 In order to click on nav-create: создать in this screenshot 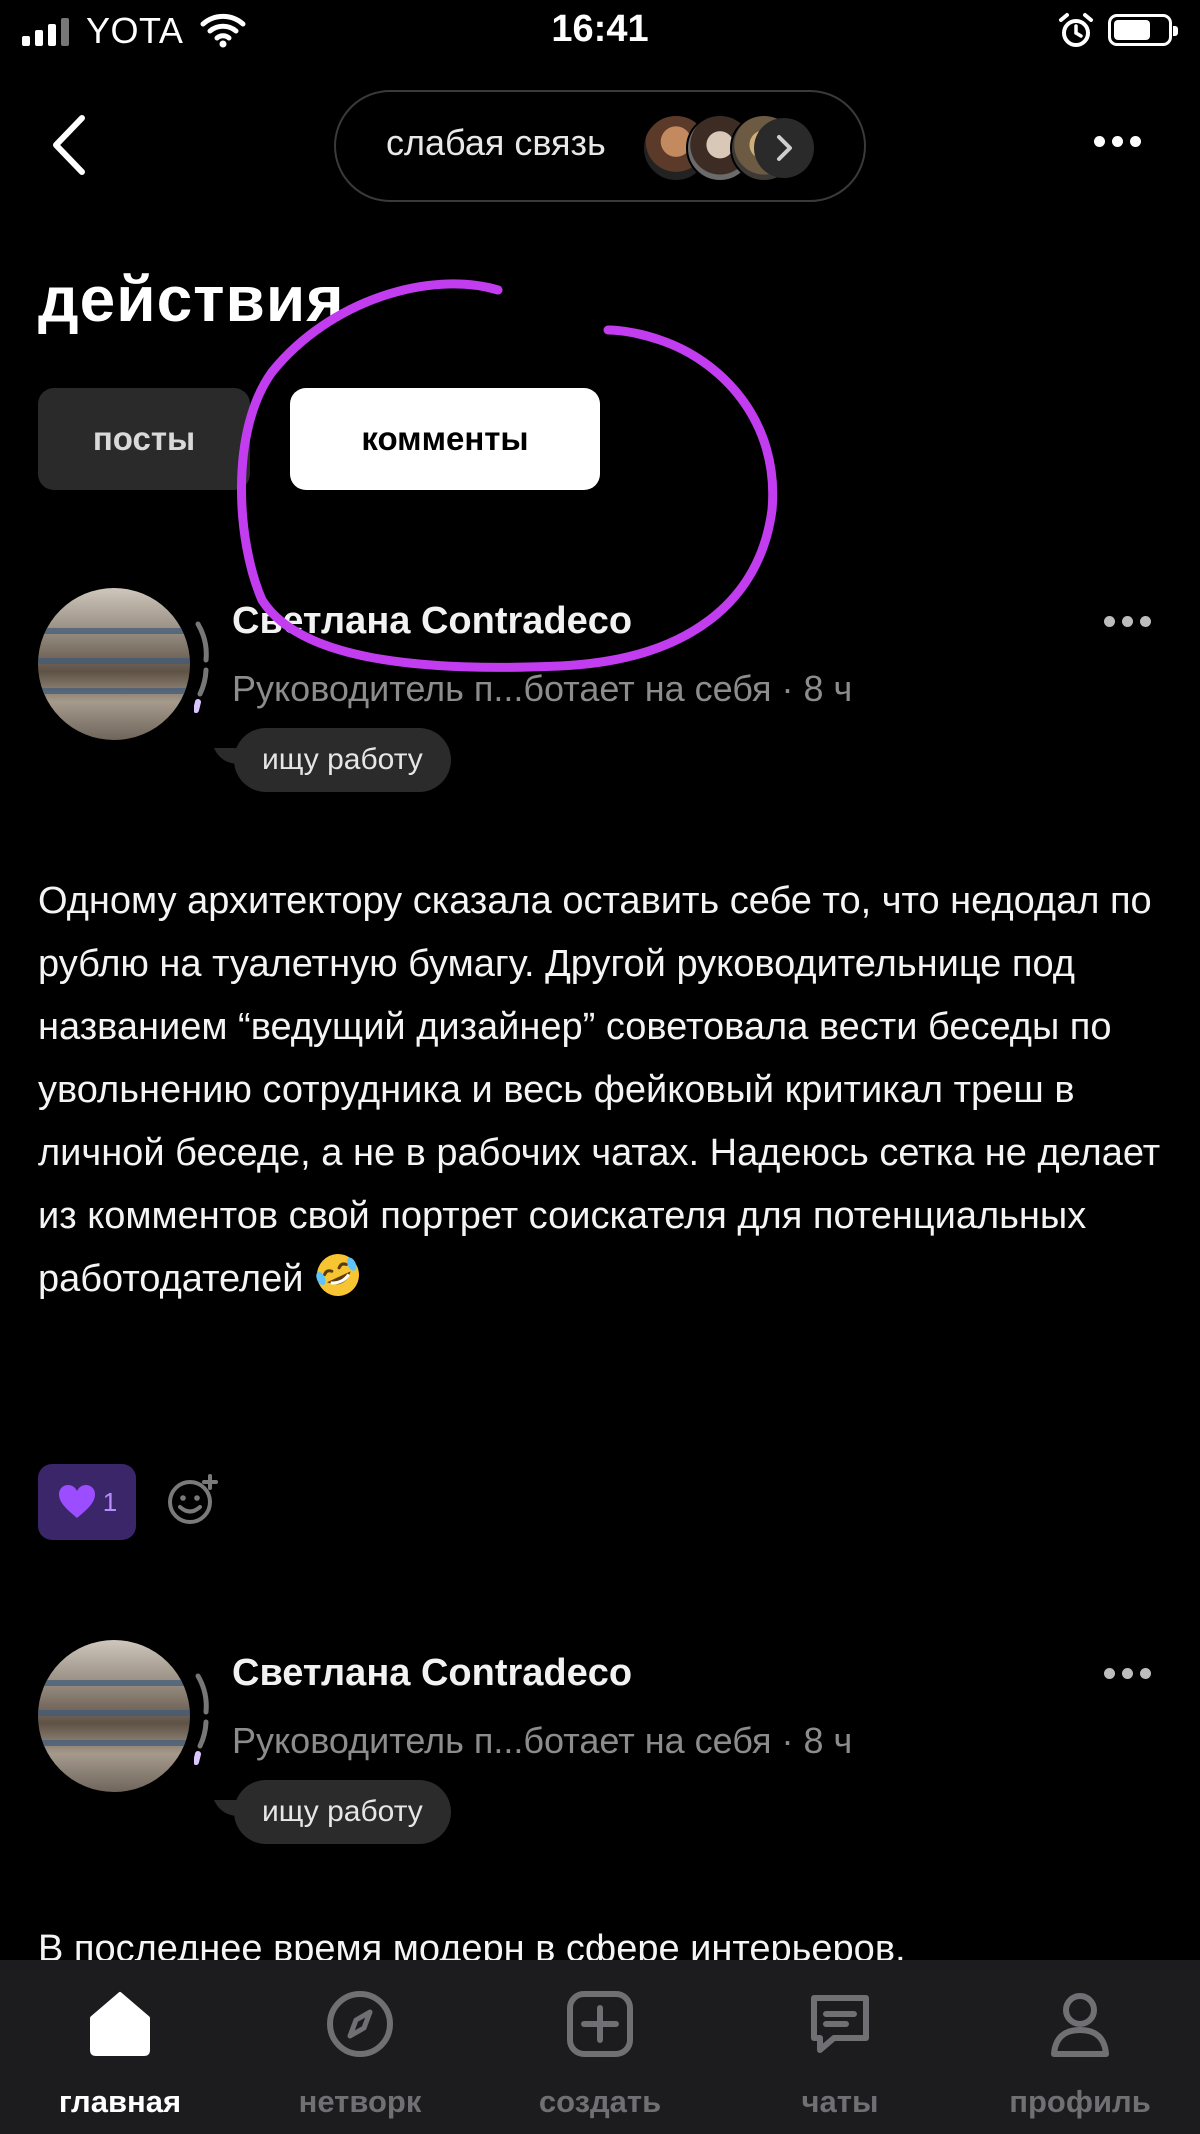, I will do `click(600, 2047)`.